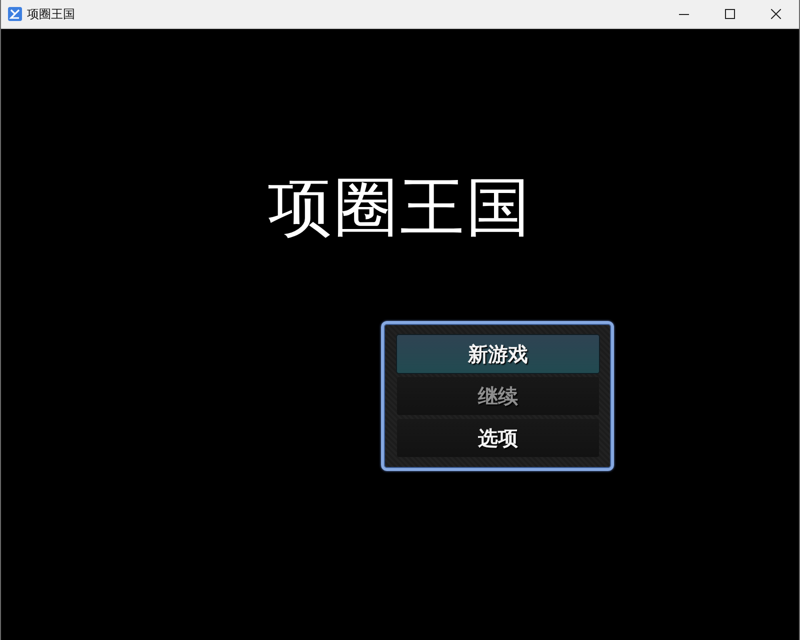  I want to click on close-icon, so click(776, 14).